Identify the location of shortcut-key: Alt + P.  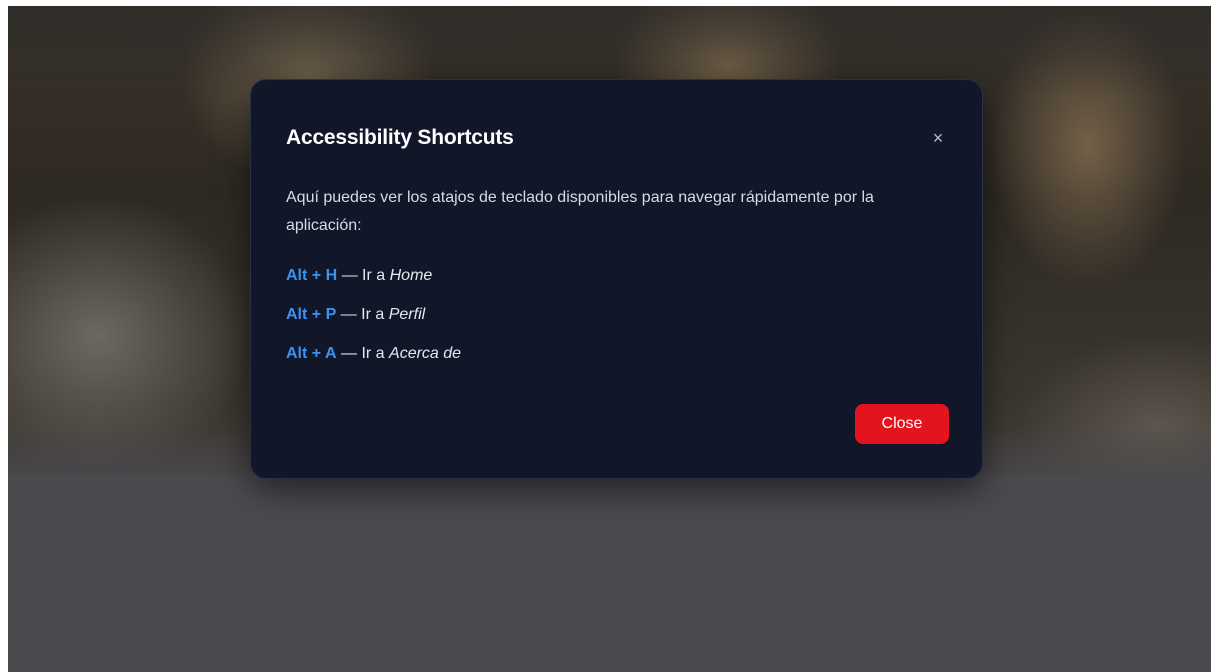
(311, 314).